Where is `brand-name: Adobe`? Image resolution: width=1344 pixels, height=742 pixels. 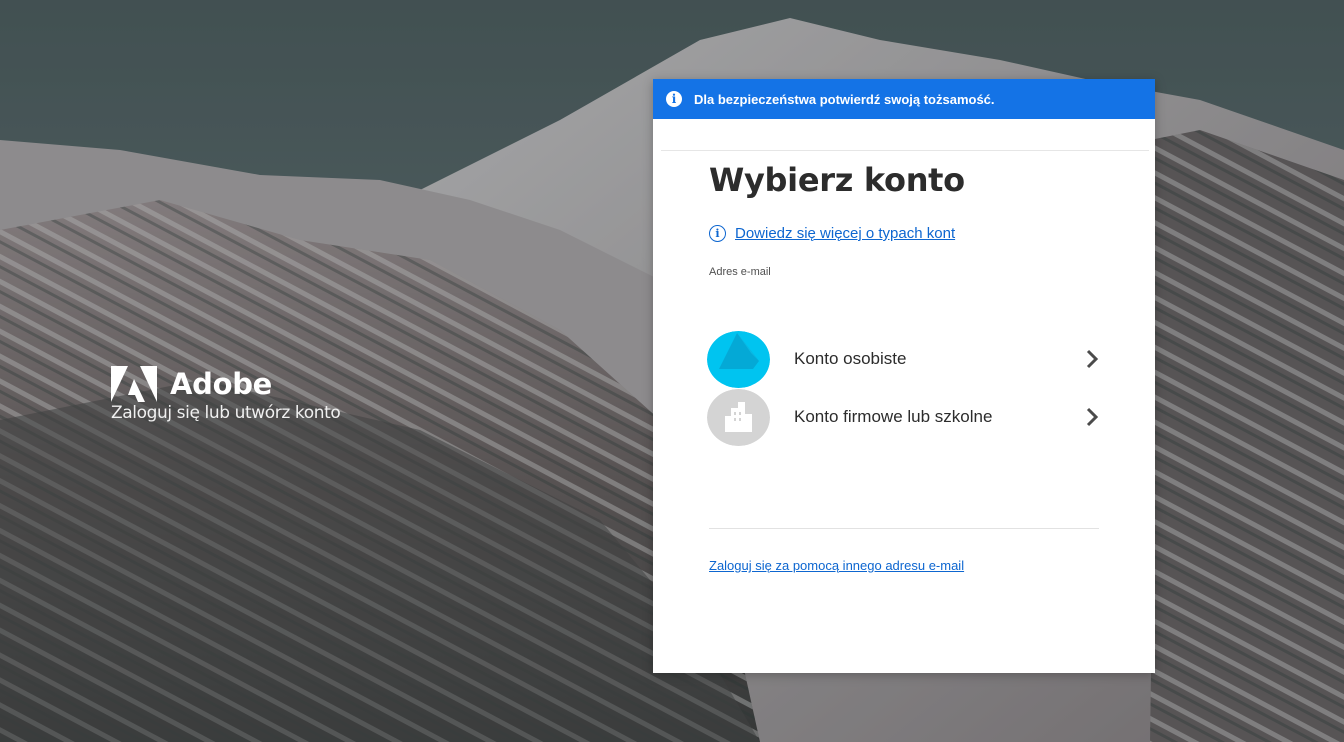 brand-name: Adobe is located at coordinates (221, 384).